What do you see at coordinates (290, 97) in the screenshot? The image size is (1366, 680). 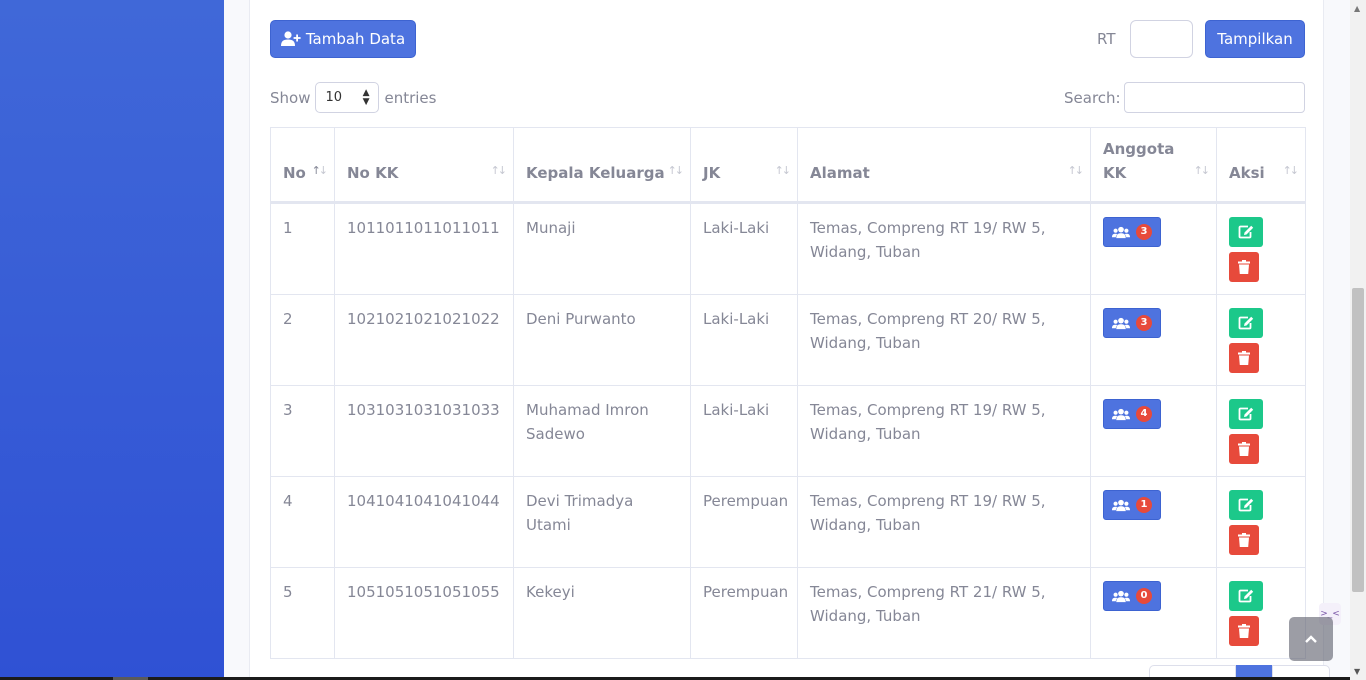 I see `show-prefix: Show` at bounding box center [290, 97].